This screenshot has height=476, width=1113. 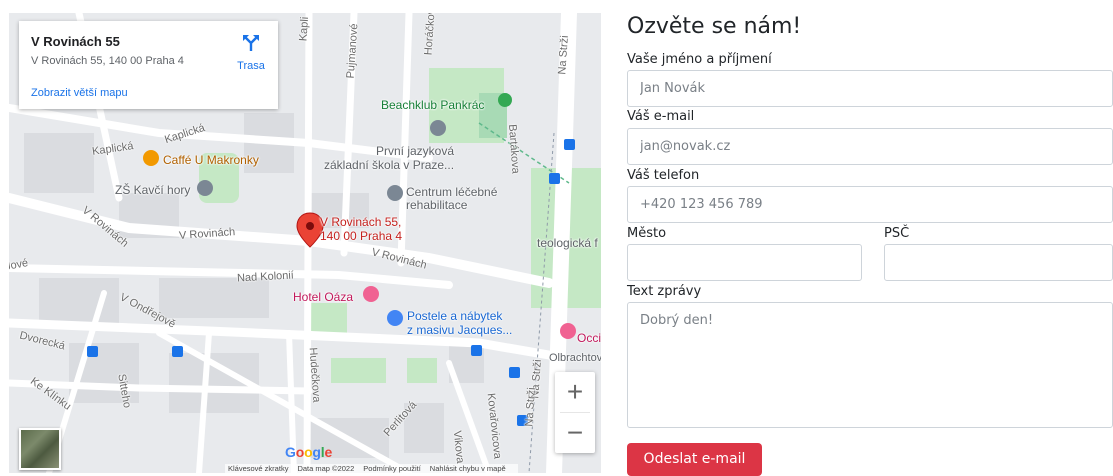 What do you see at coordinates (326, 468) in the screenshot?
I see `map-data-text: Data map ©2022` at bounding box center [326, 468].